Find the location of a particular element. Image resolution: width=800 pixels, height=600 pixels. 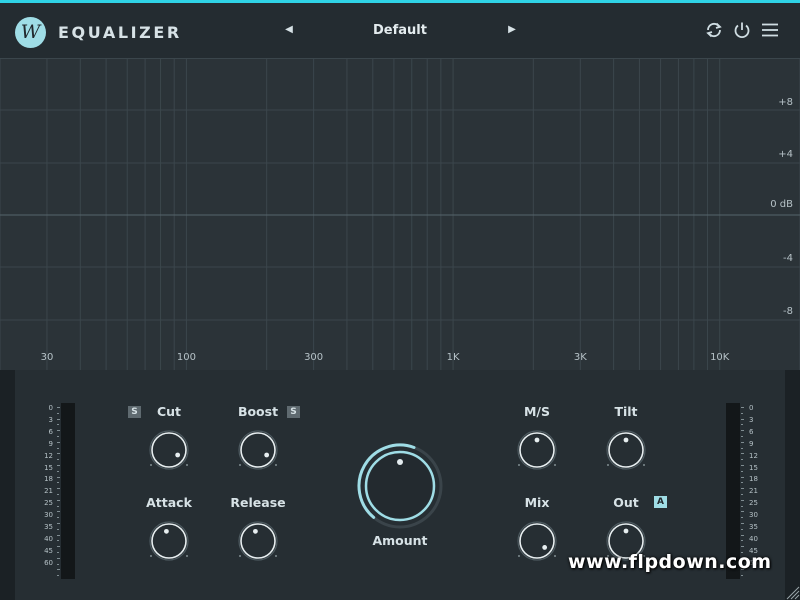

freq-label: 1K is located at coordinates (453, 357).